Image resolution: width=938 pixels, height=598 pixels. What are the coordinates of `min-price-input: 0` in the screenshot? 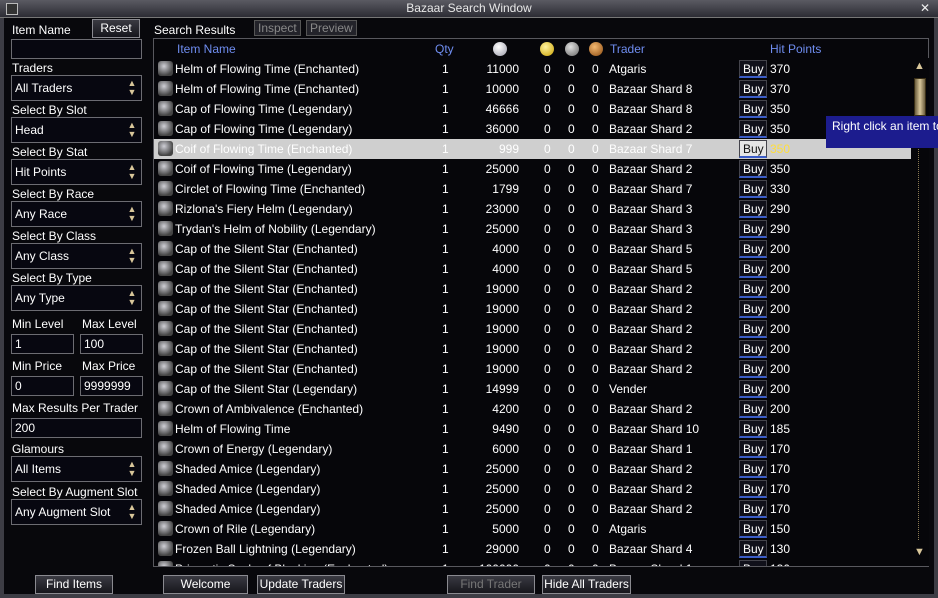 It's located at (42, 386).